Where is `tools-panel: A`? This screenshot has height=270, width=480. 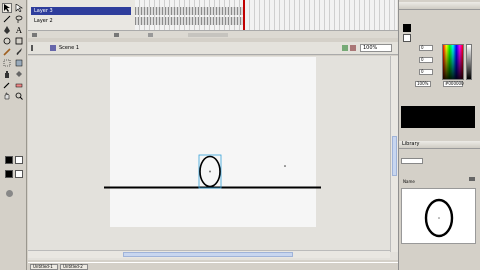
tools-panel: A is located at coordinates (13, 135).